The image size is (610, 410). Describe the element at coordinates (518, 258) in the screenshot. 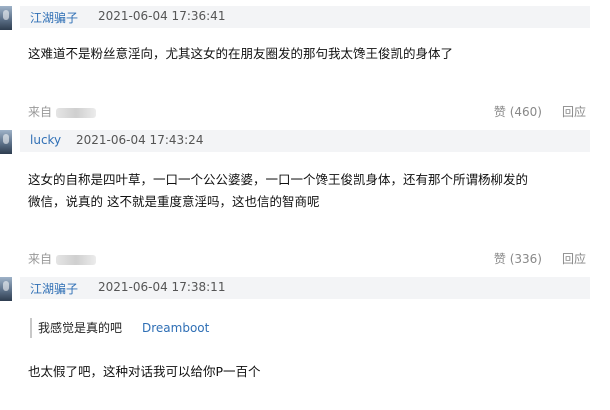

I see `like-button: 赞 (336)` at that location.